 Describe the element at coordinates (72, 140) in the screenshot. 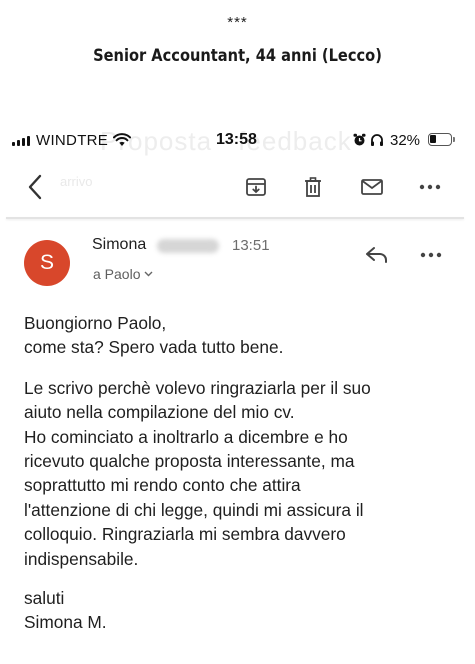

I see `carrier-name: WINDTRE` at that location.